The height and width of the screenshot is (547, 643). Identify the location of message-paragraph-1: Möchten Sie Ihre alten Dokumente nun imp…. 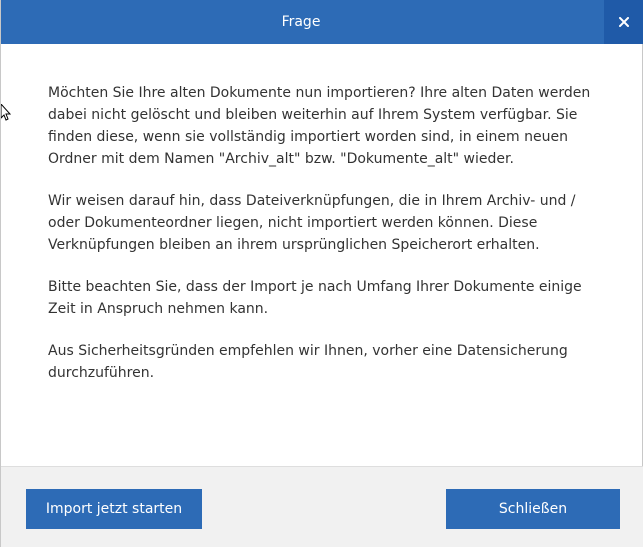
(319, 126).